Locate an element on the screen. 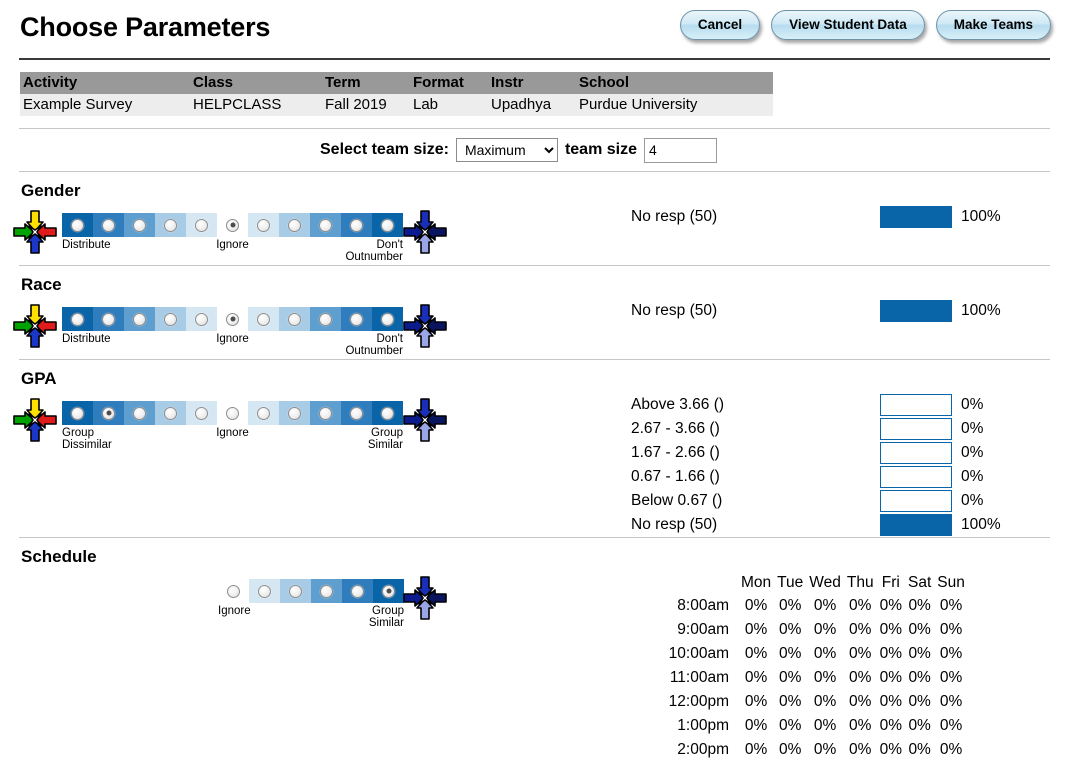  slider-cell-0: Ignore is located at coordinates (234, 598).